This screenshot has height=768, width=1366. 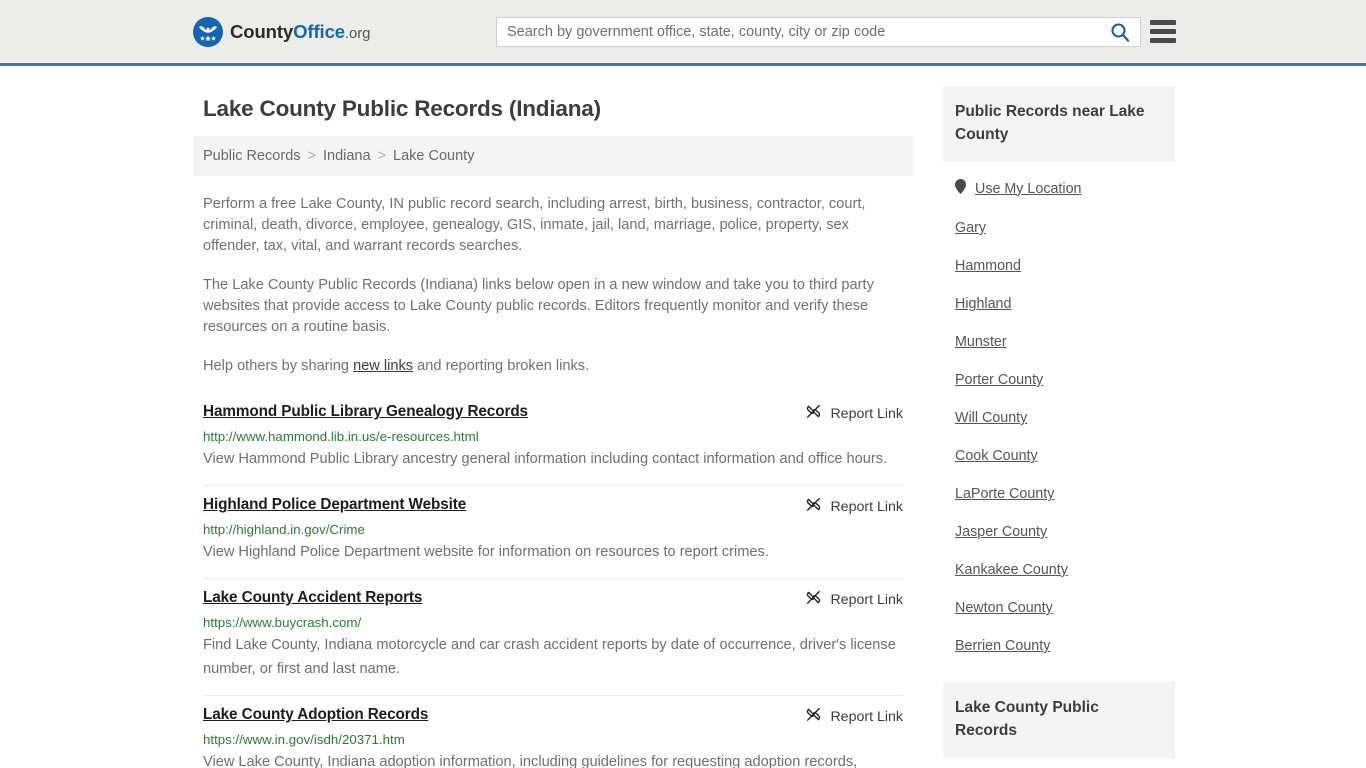 I want to click on hamburger-menu-icon, so click(x=1163, y=31).